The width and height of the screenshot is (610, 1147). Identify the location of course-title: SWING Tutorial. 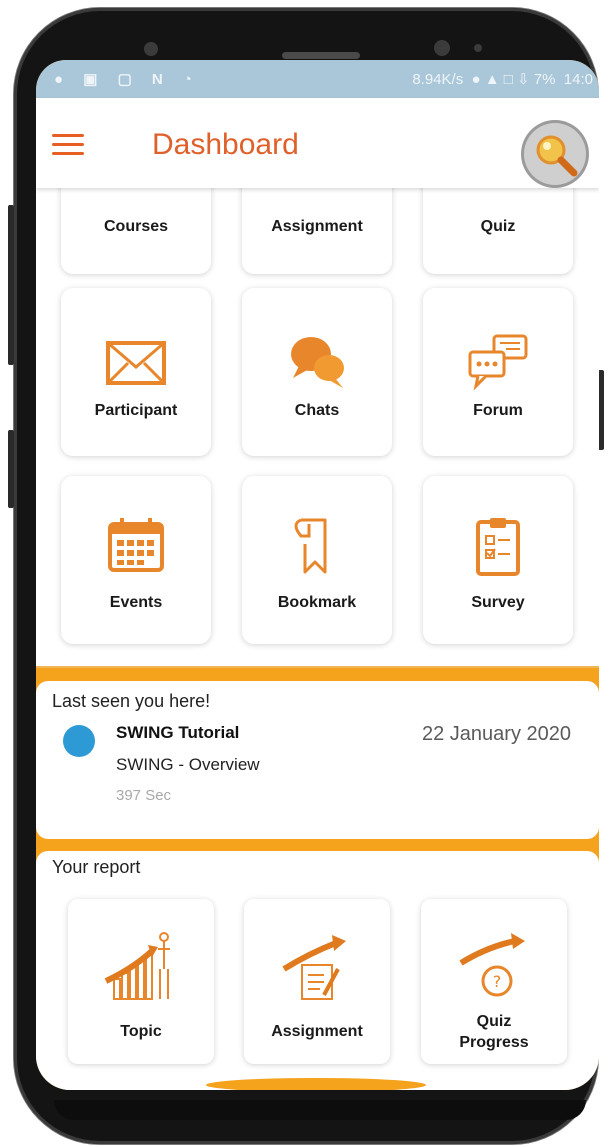
(177, 733).